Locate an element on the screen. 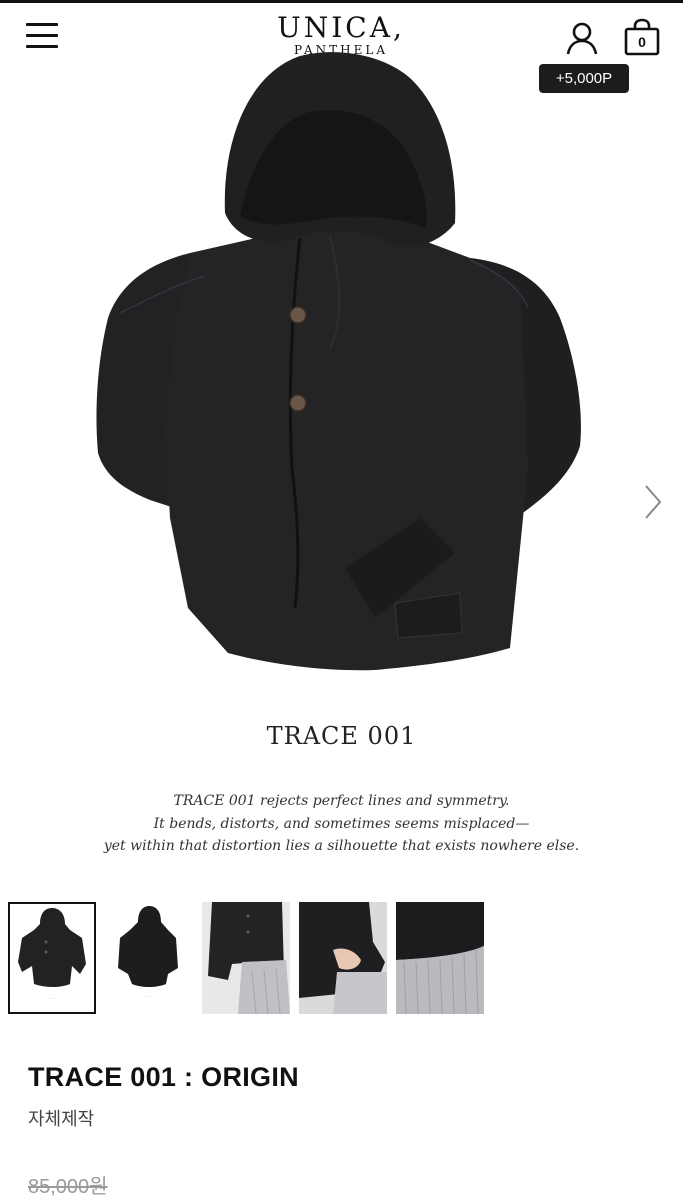 This screenshot has width=683, height=1200. thumbnail-front: · · · · · · is located at coordinates (52, 958).